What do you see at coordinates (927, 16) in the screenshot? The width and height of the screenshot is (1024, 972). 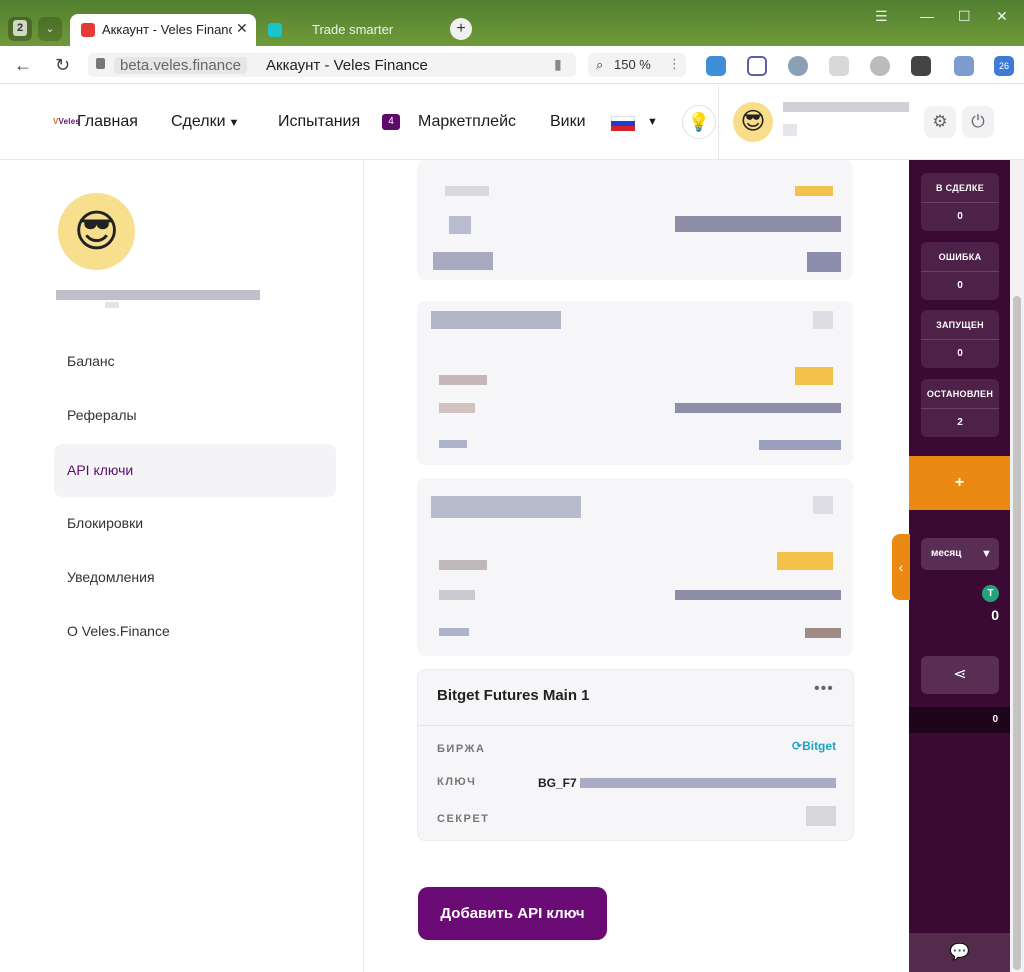 I see `minimize-icon: —` at bounding box center [927, 16].